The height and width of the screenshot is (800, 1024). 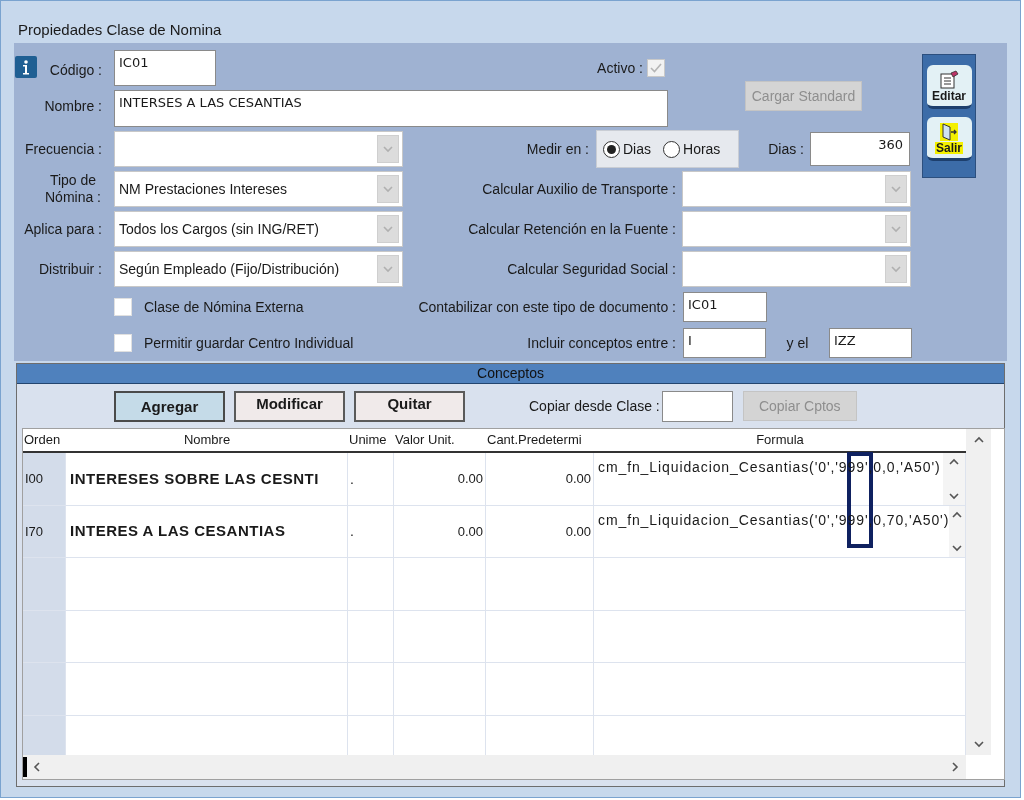 What do you see at coordinates (169, 406) in the screenshot?
I see `action-button: Agregar` at bounding box center [169, 406].